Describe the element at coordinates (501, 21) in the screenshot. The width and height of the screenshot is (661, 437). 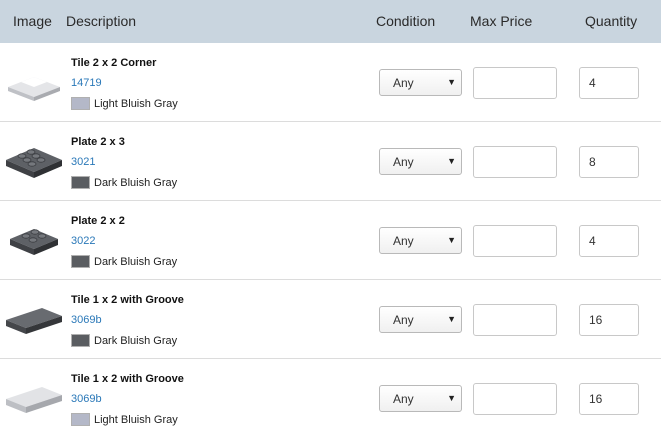
I see `header-max-price: Max Price` at that location.